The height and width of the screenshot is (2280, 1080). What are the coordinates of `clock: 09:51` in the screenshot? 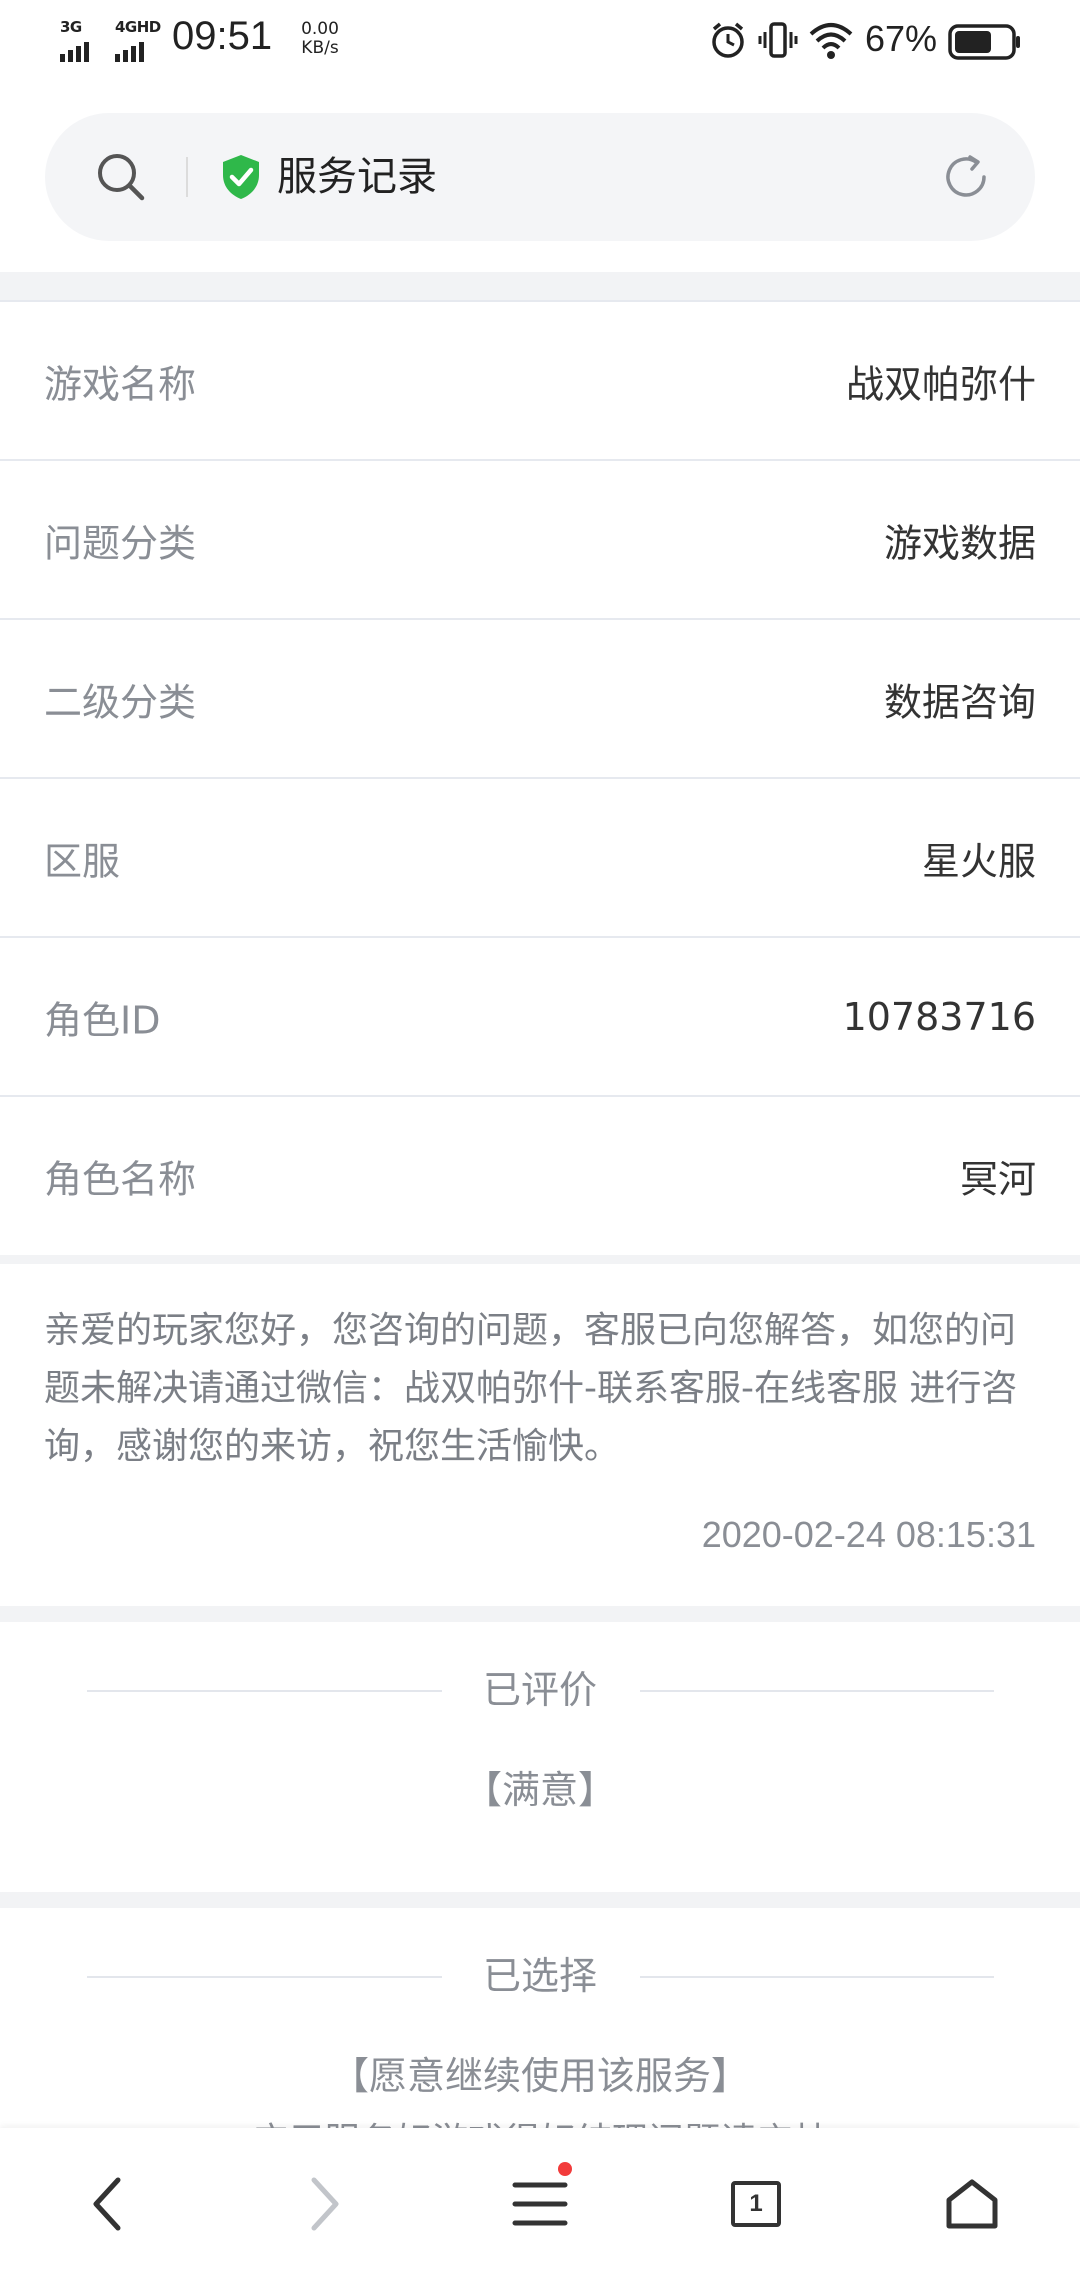 It's located at (222, 36).